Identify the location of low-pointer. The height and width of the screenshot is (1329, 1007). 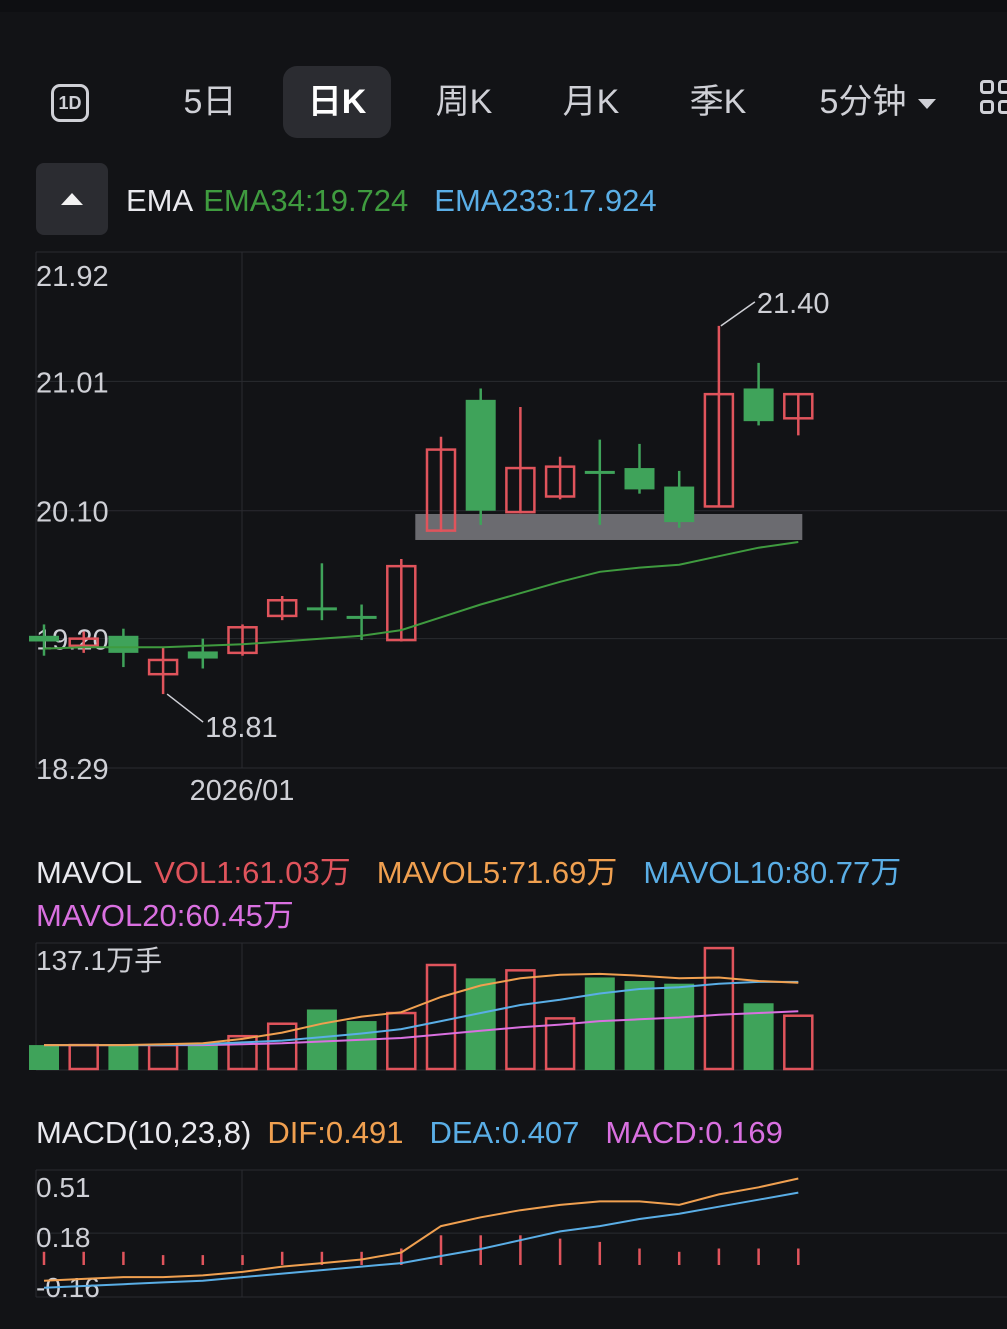
(185, 708).